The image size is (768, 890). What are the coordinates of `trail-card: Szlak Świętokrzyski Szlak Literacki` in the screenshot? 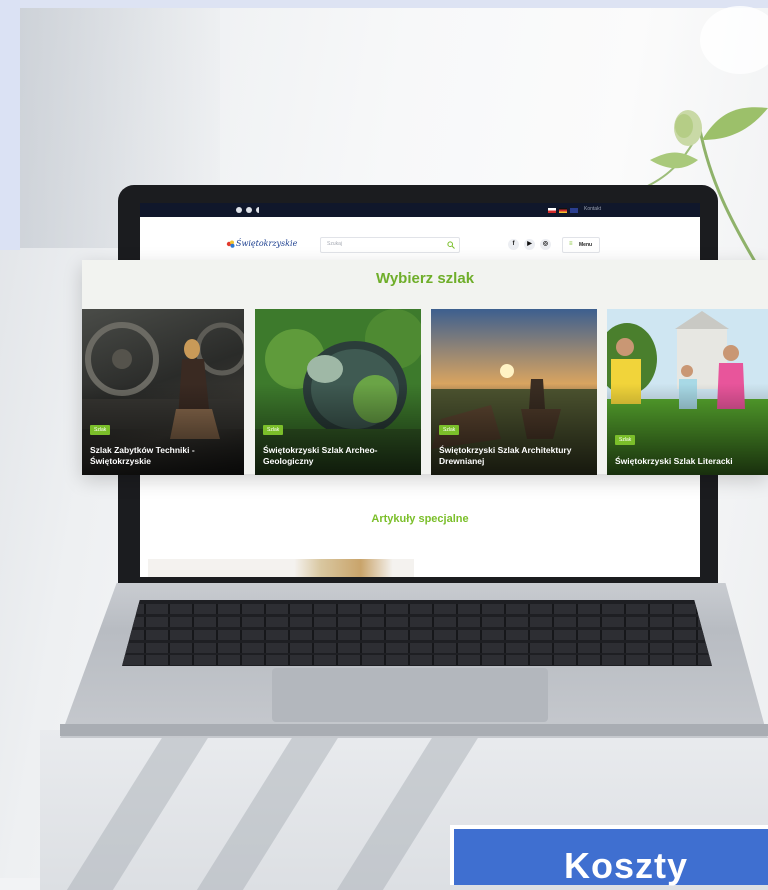 It's located at (687, 392).